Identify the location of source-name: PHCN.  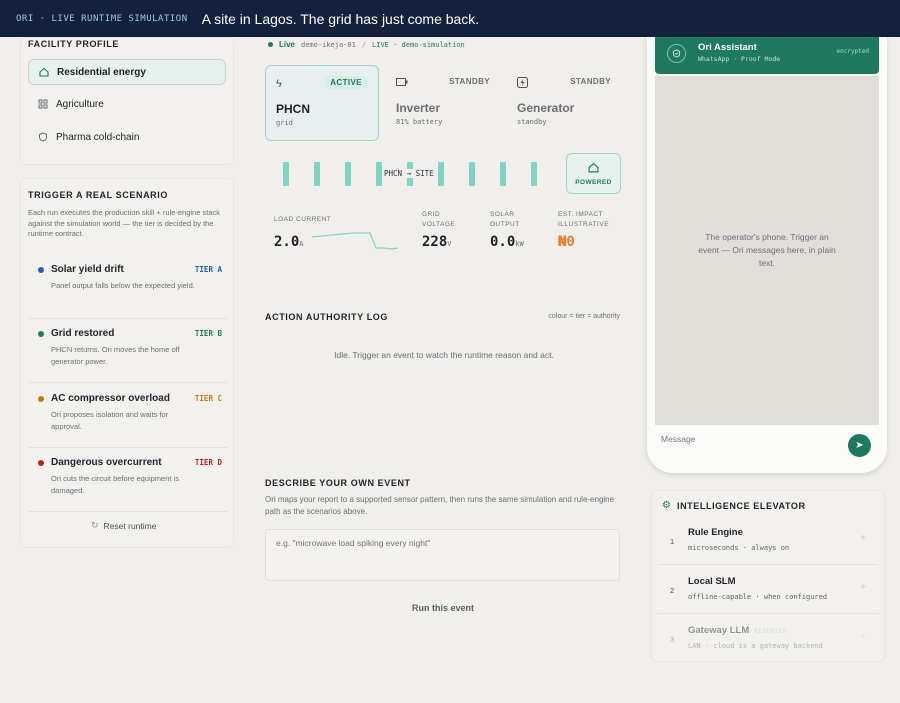
(293, 109).